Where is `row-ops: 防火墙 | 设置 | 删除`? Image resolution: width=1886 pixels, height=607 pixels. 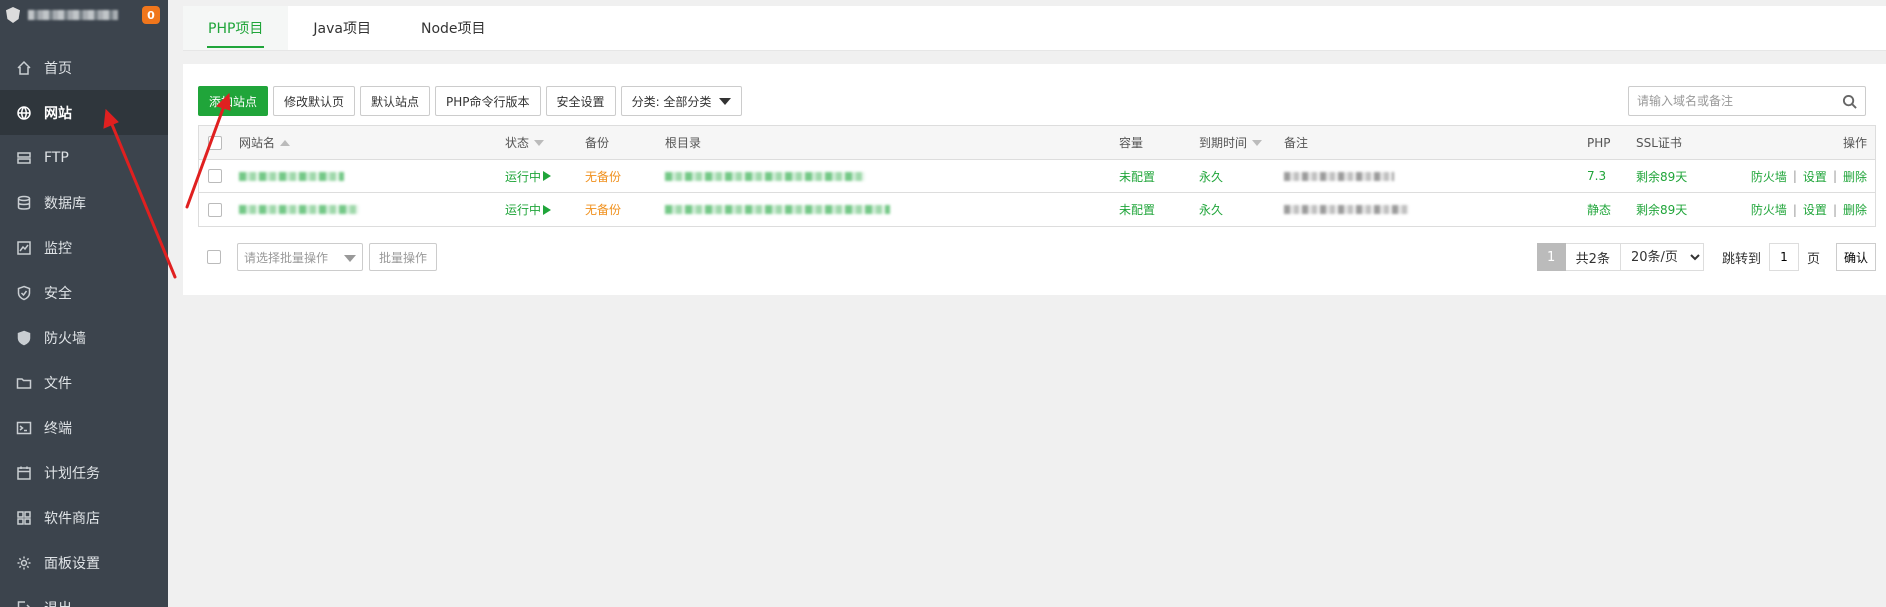
row-ops: 防火墙 | 设置 | 删除 is located at coordinates (1809, 176).